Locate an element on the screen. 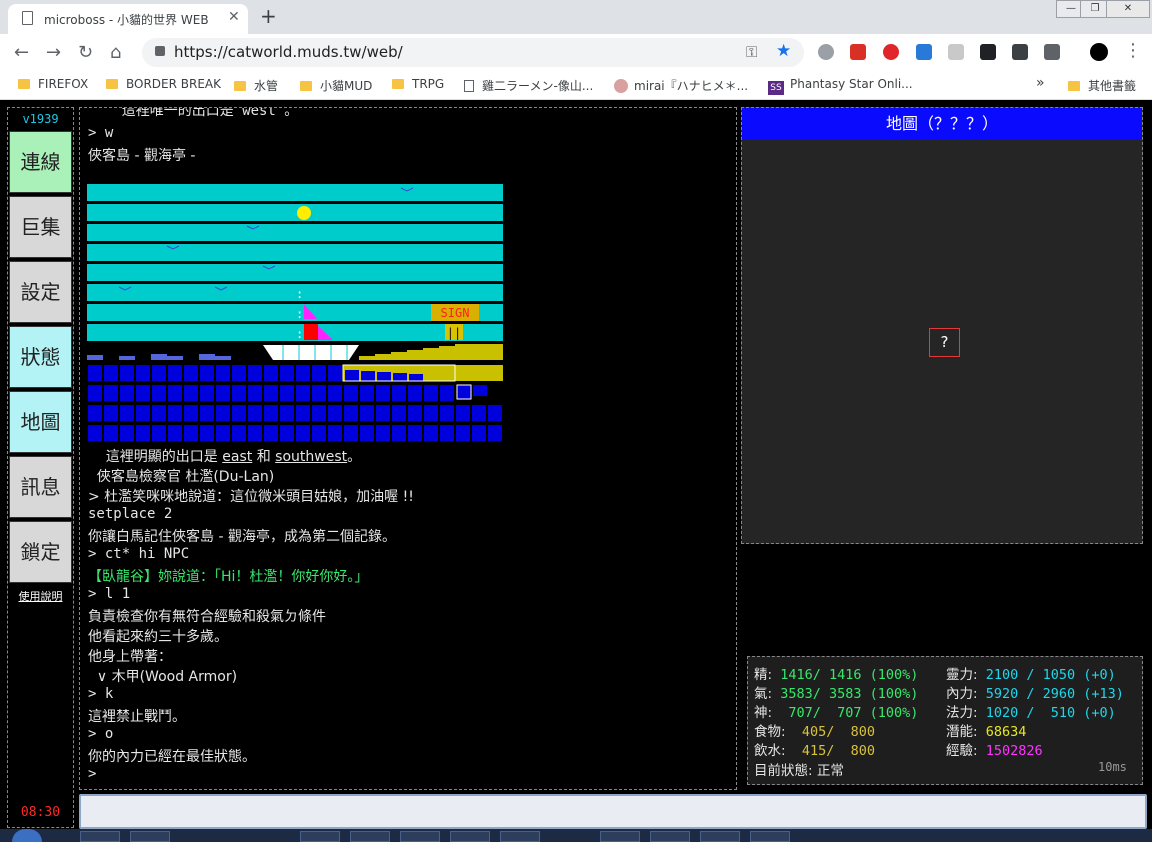 This screenshot has width=1152, height=842. map-current-room: ? is located at coordinates (944, 342).